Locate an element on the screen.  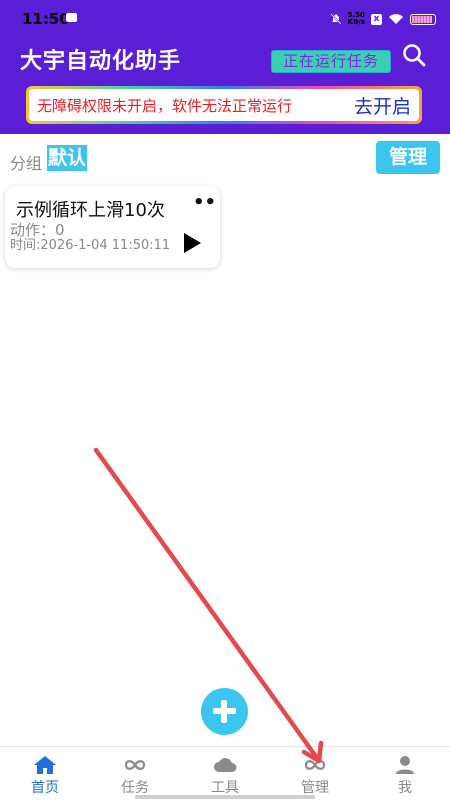
battery-level is located at coordinates (422, 19).